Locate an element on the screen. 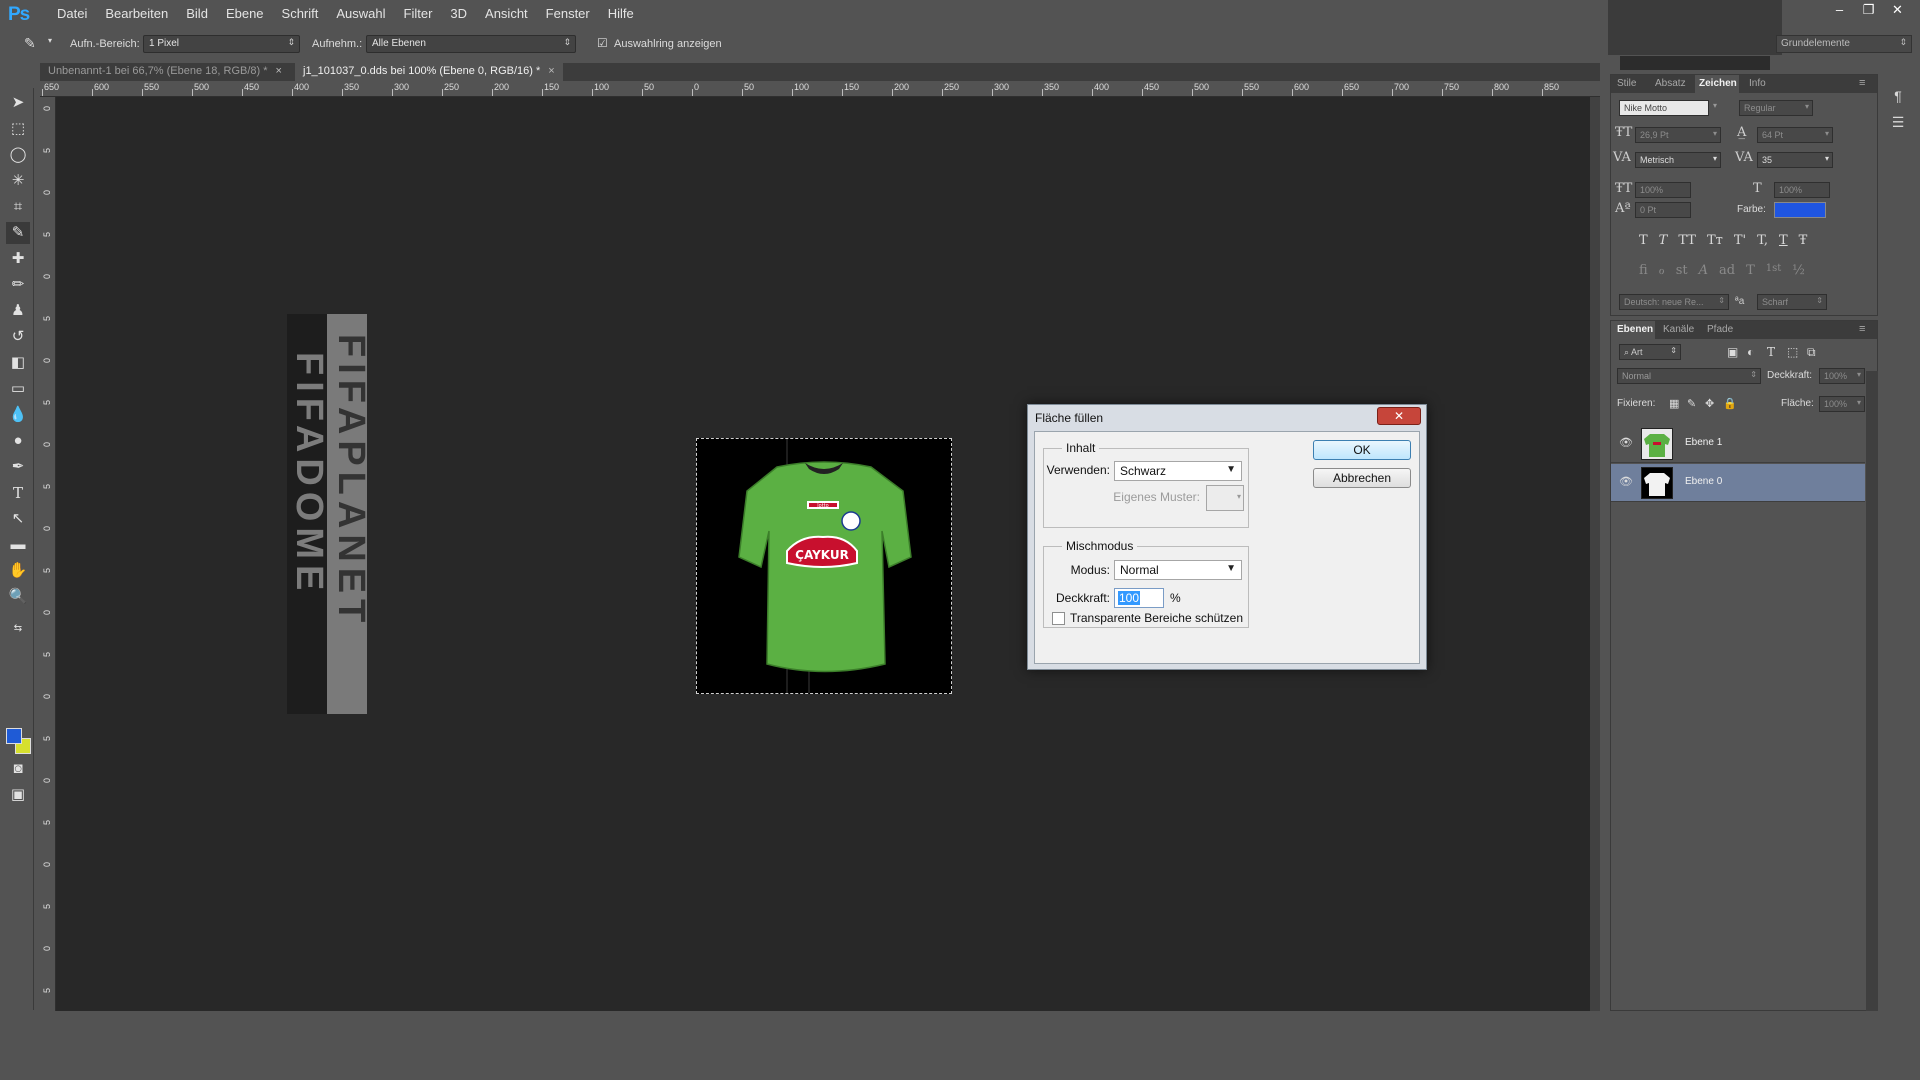  strikethrough-button: Ŧ is located at coordinates (1803, 240).